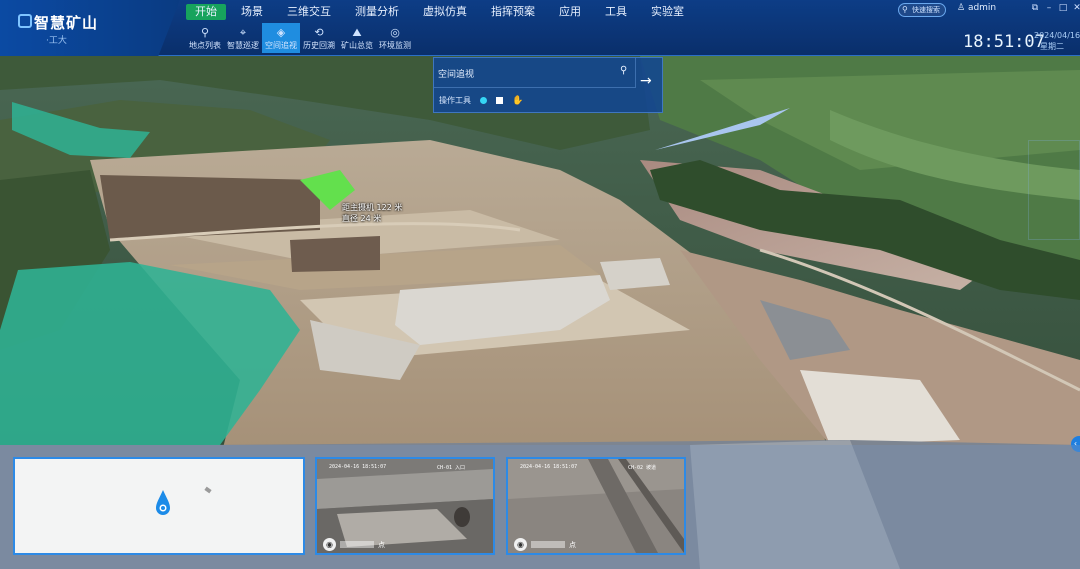 This screenshot has width=1080, height=569. I want to click on distance-label: 距主摄机 122 米 直径 24 米, so click(372, 213).